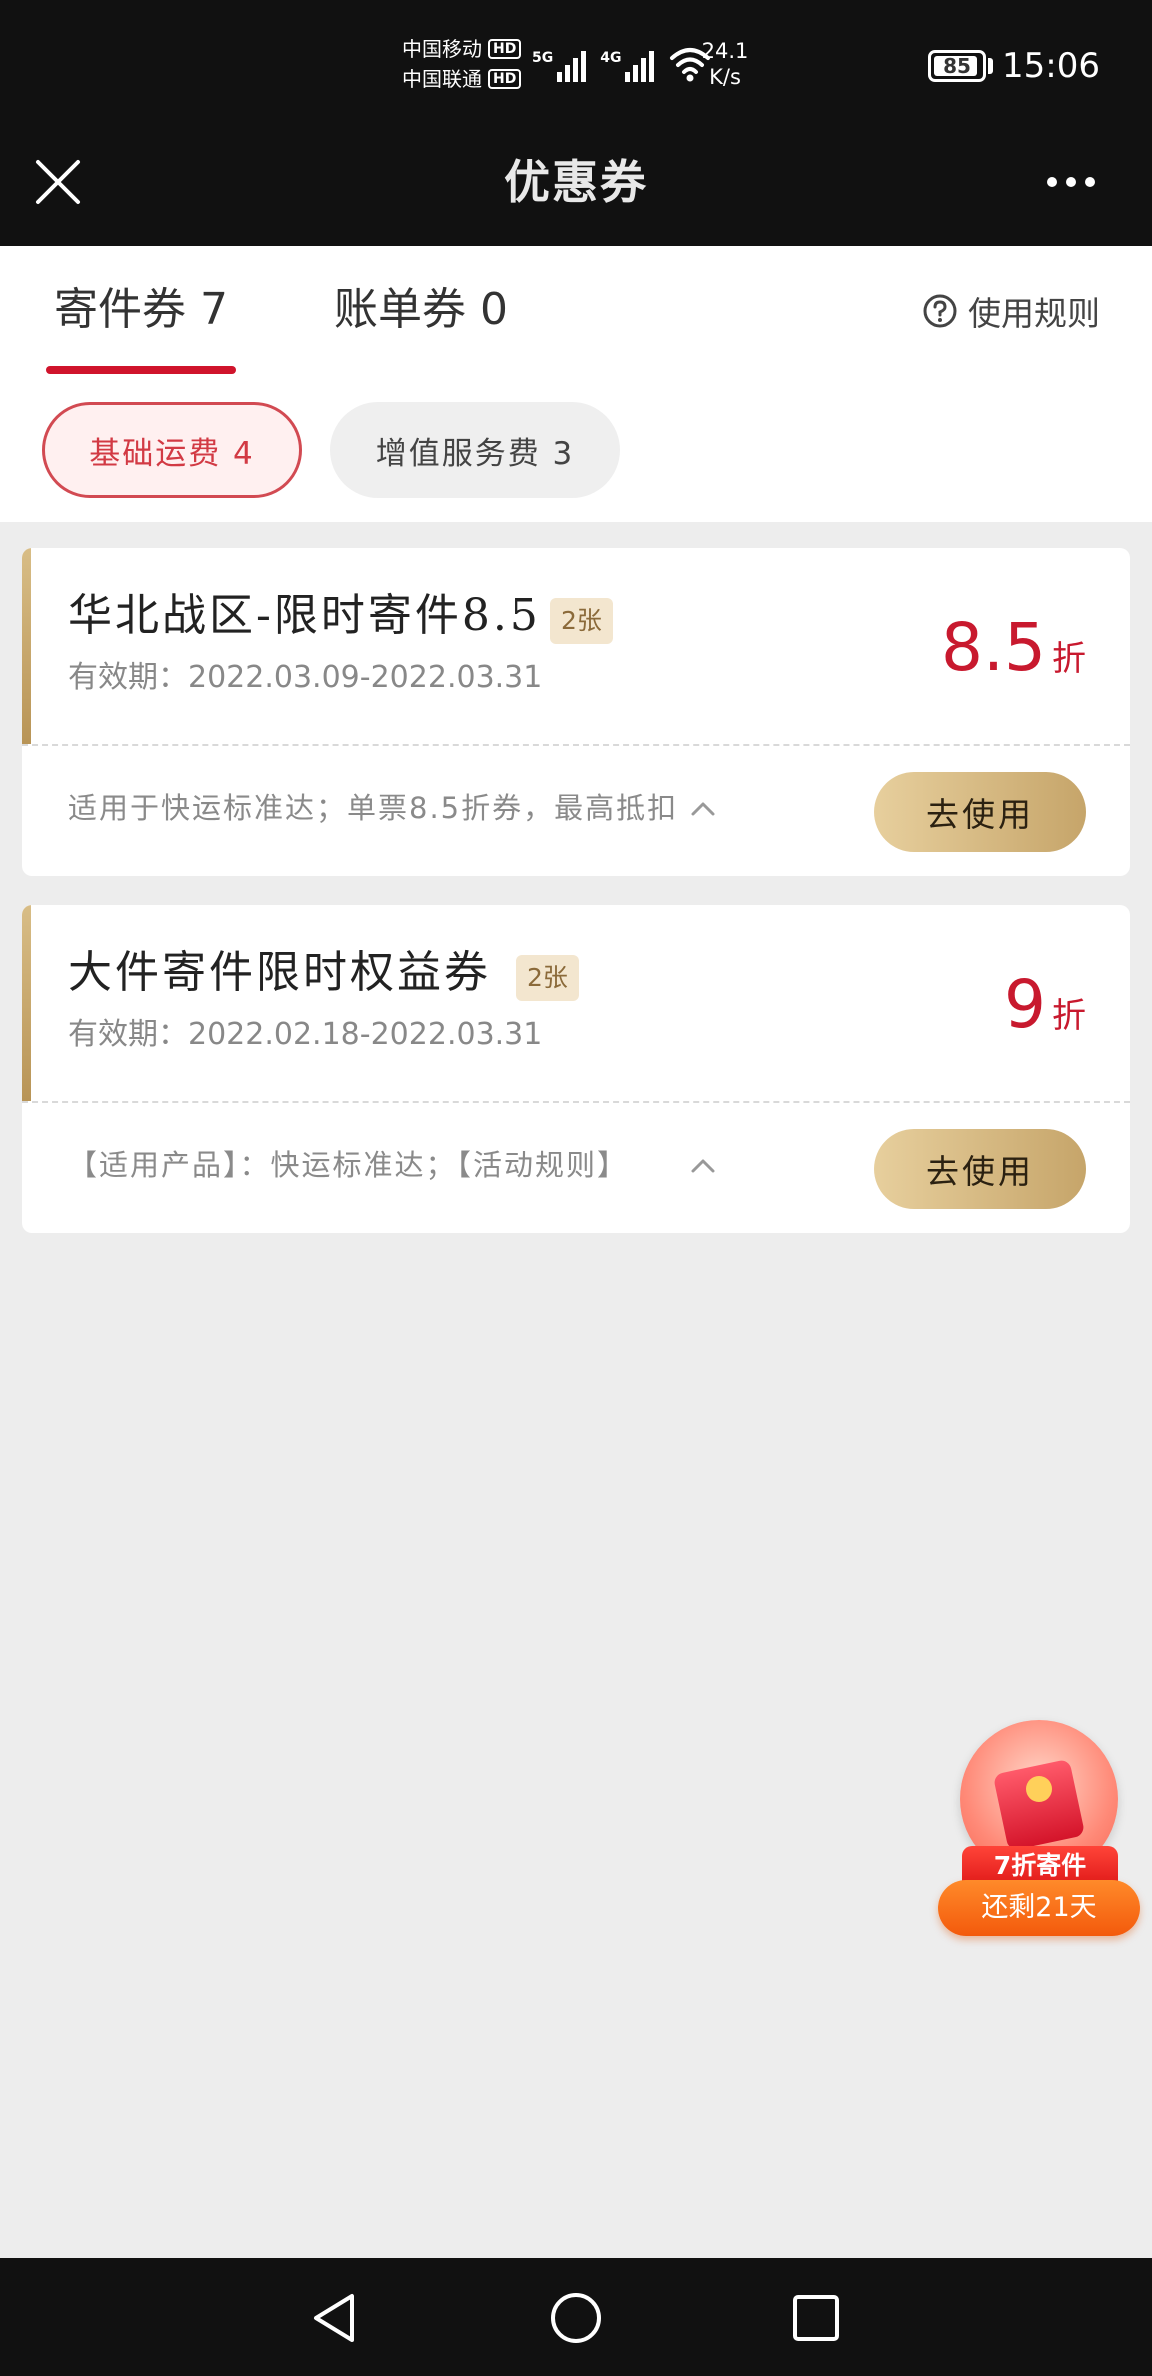  I want to click on usage-rules-link: 使用规则, so click(1011, 311).